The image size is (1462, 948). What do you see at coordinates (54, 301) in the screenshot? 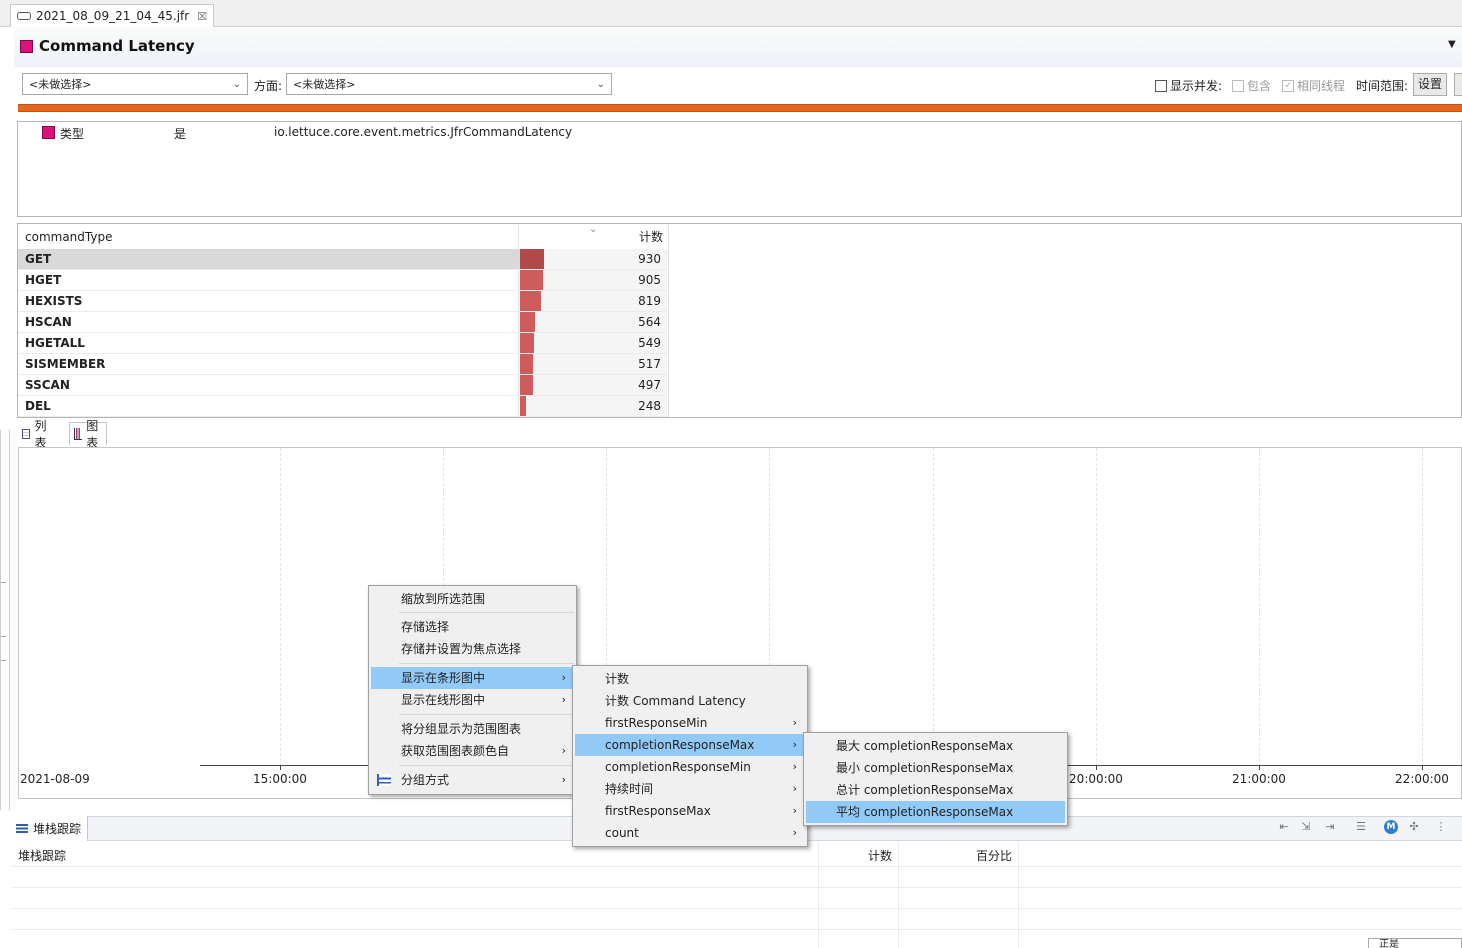
I see `command-type-cell: HEXISTS` at bounding box center [54, 301].